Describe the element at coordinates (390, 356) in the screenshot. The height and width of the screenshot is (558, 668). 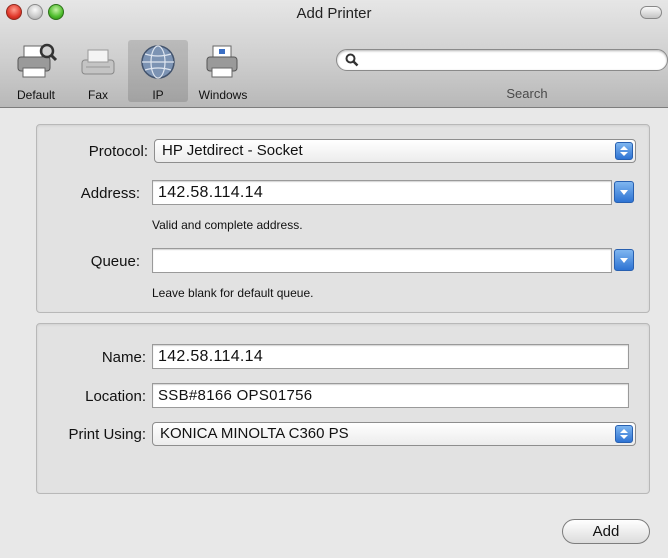
I see `name-field: 142.58.114.14` at that location.